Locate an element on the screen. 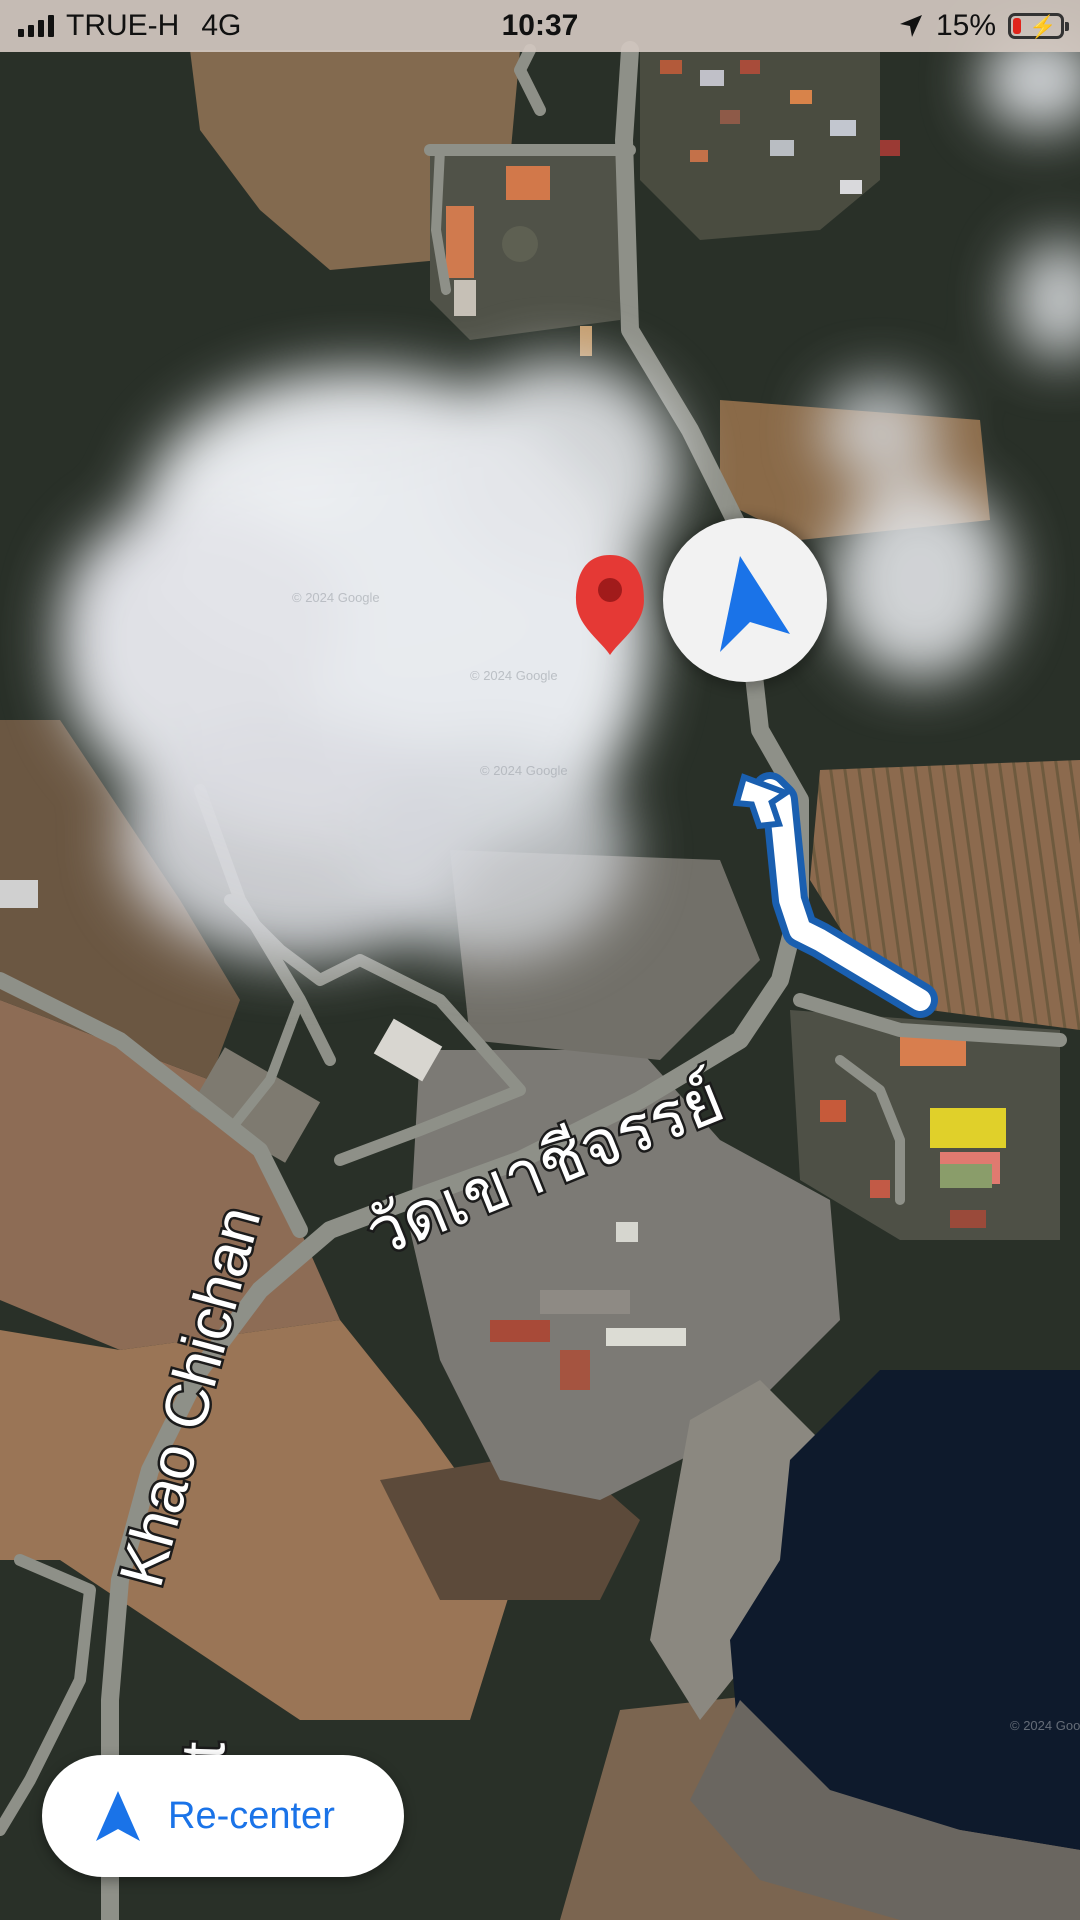 This screenshot has width=1080, height=1920. location-arrow-icon is located at coordinates (910, 26).